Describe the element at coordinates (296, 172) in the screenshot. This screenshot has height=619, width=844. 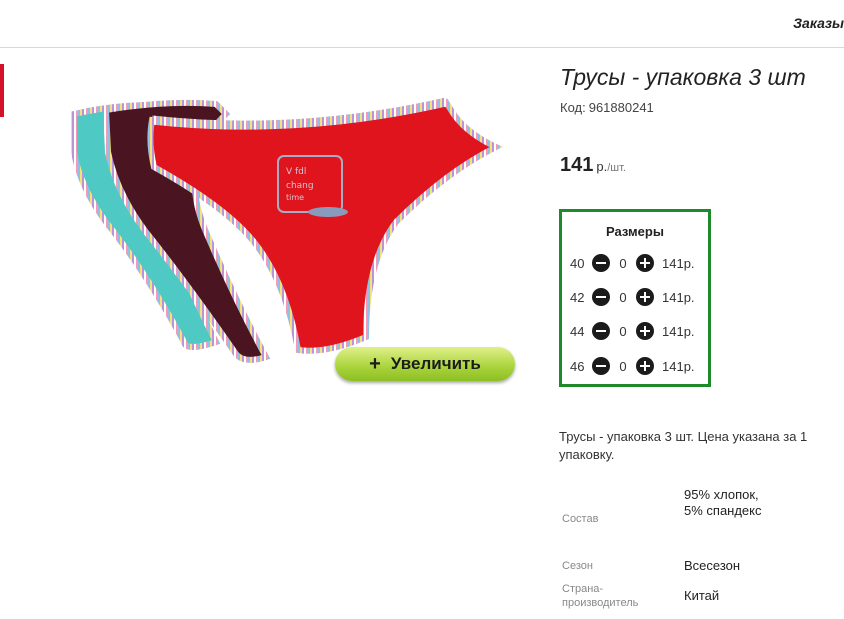
I see `svg-text: V fdl` at that location.